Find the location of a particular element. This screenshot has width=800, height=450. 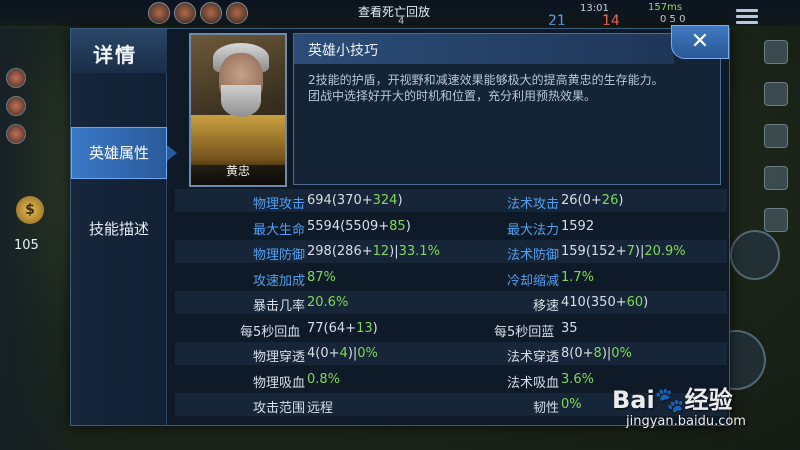

stat-label: 最大生命 is located at coordinates (279, 230).